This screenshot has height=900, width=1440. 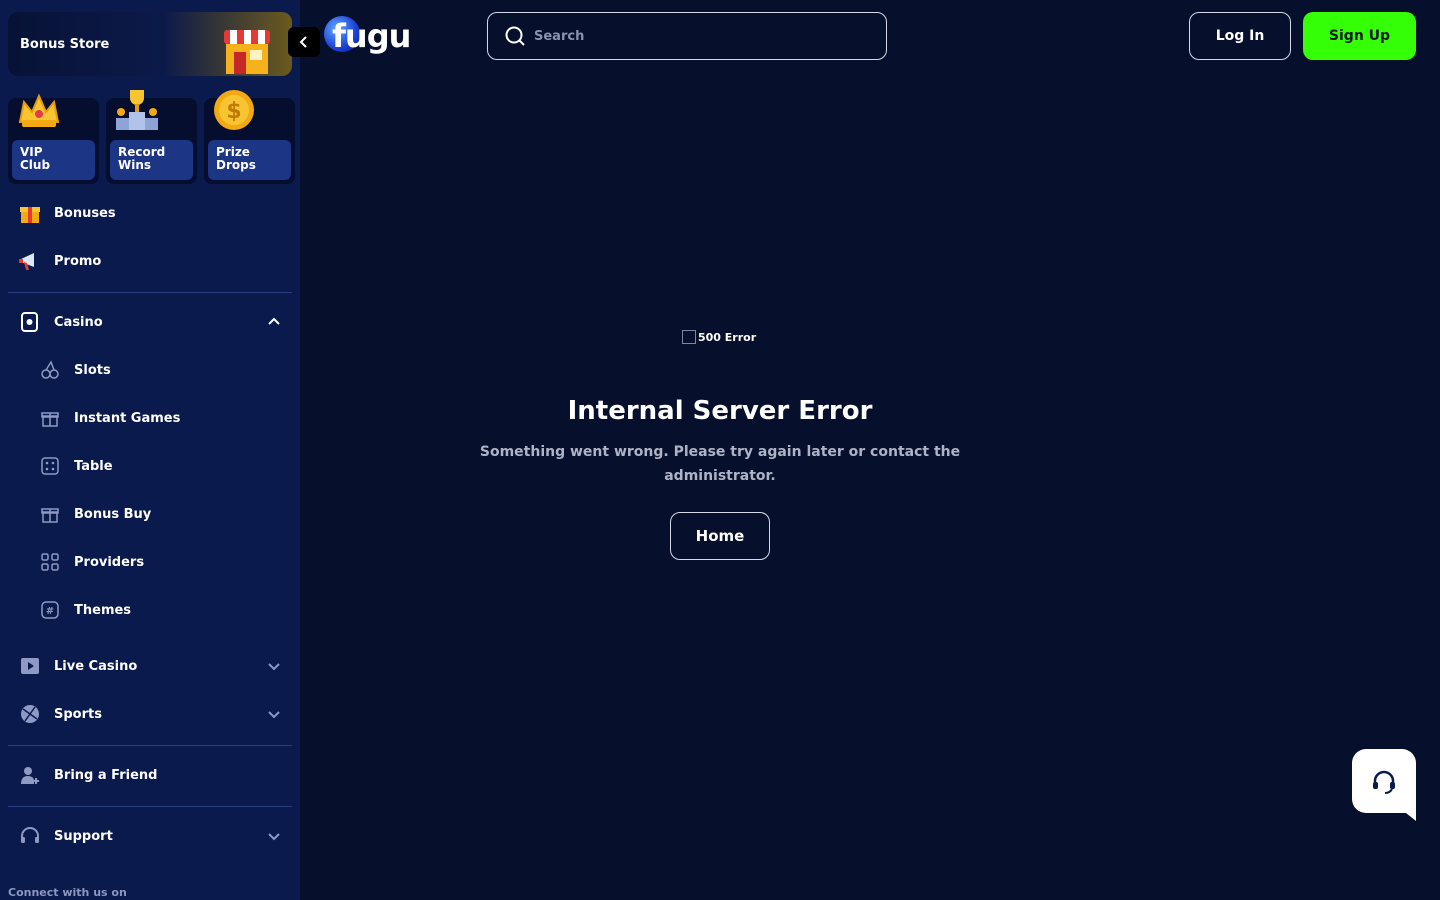 I want to click on sidebar-item-label: Promo, so click(x=78, y=261).